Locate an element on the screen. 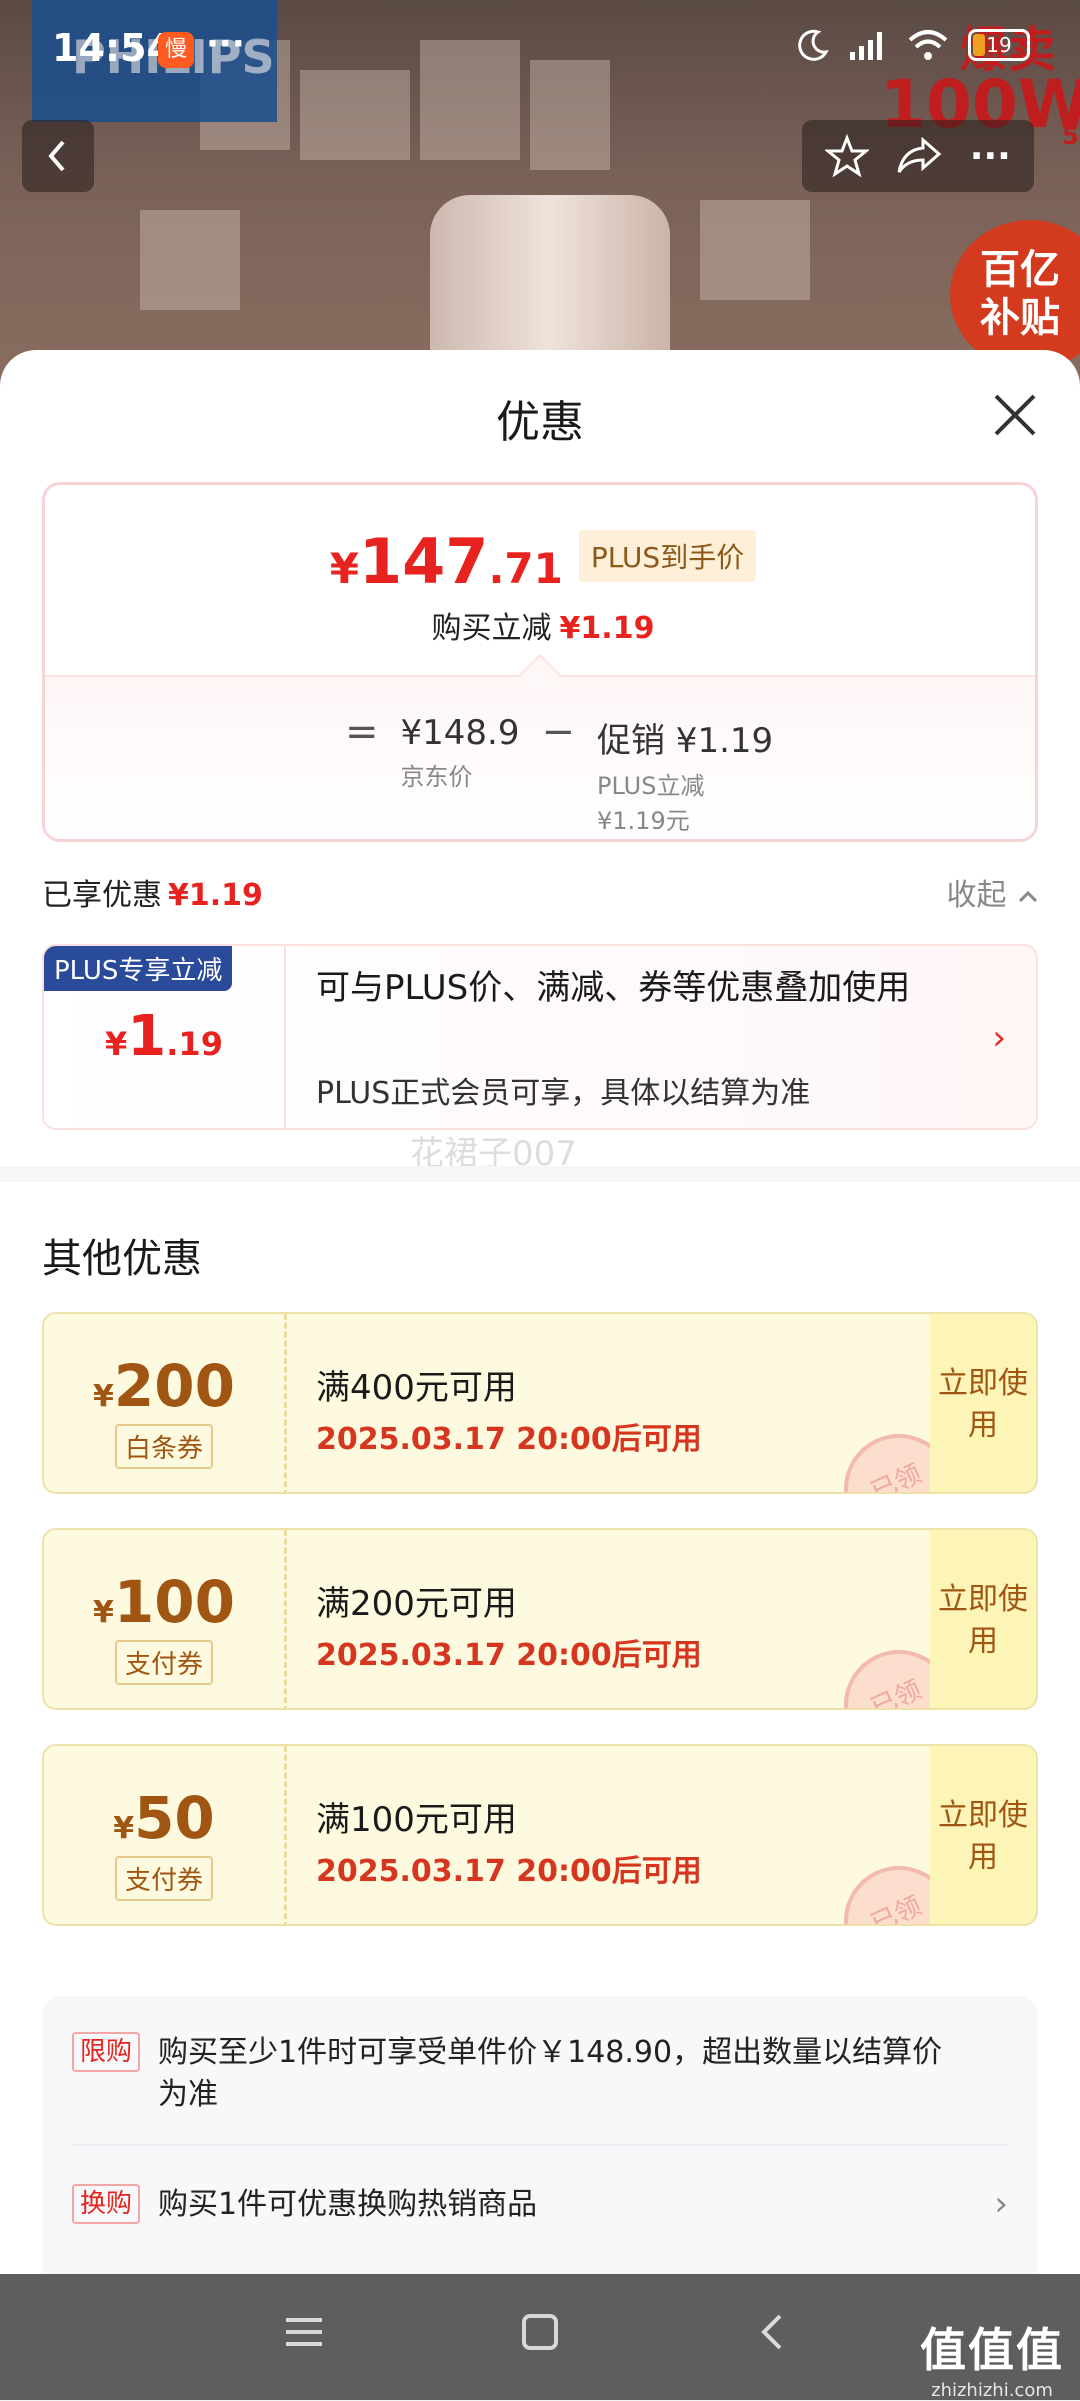 The image size is (1080, 2401). trade-in-text: 购买1件可优惠换购热销商品 is located at coordinates (348, 2204).